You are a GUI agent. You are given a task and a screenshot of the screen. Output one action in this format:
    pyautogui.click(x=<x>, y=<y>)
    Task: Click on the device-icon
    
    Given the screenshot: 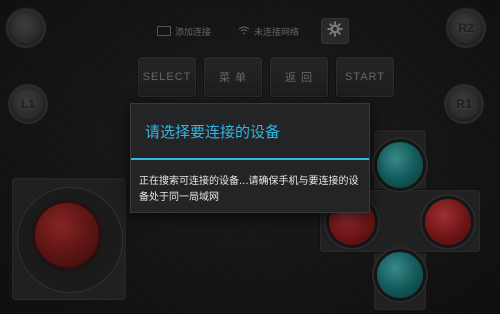 What is the action you would take?
    pyautogui.click(x=164, y=31)
    